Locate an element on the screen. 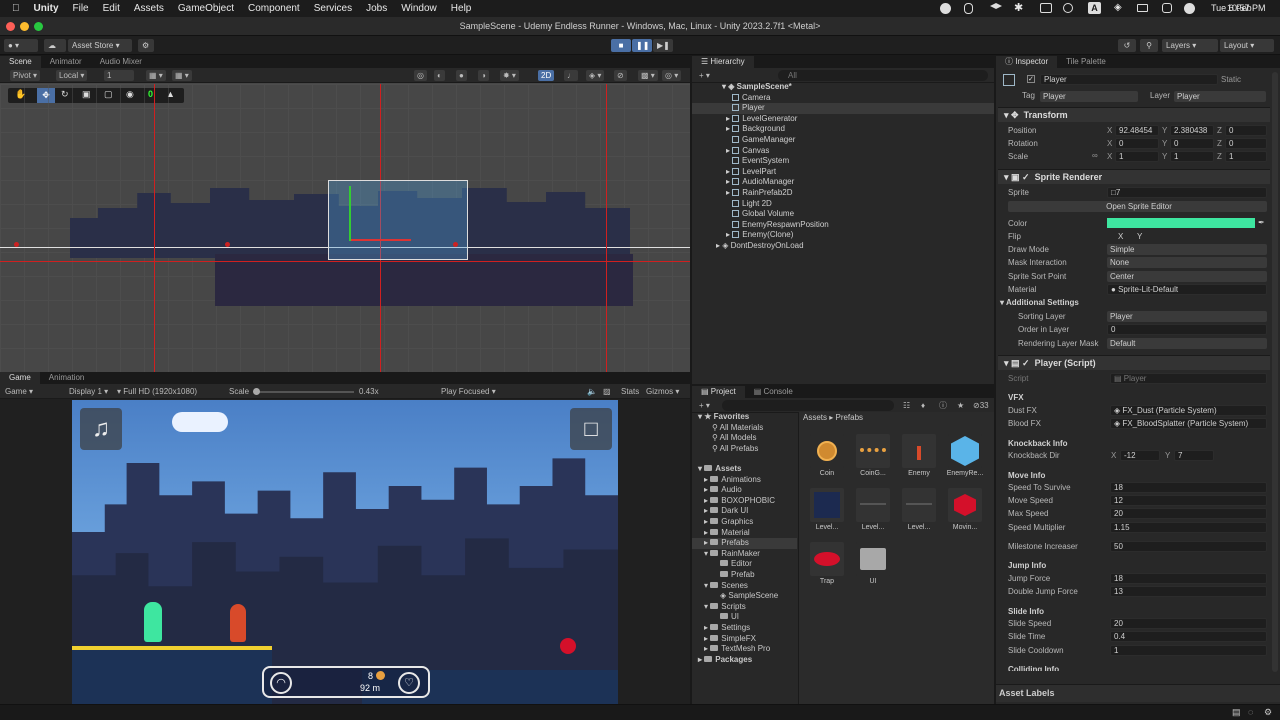 This screenshot has width=1280, height=720. package-icon: ⚙ is located at coordinates (146, 45).